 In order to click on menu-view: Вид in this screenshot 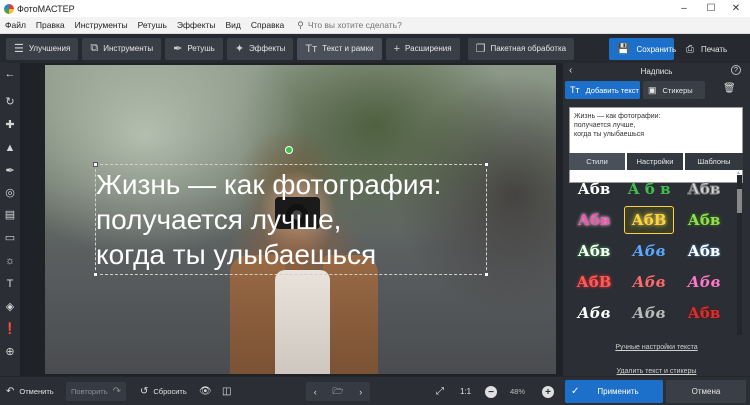, I will do `click(233, 25)`.